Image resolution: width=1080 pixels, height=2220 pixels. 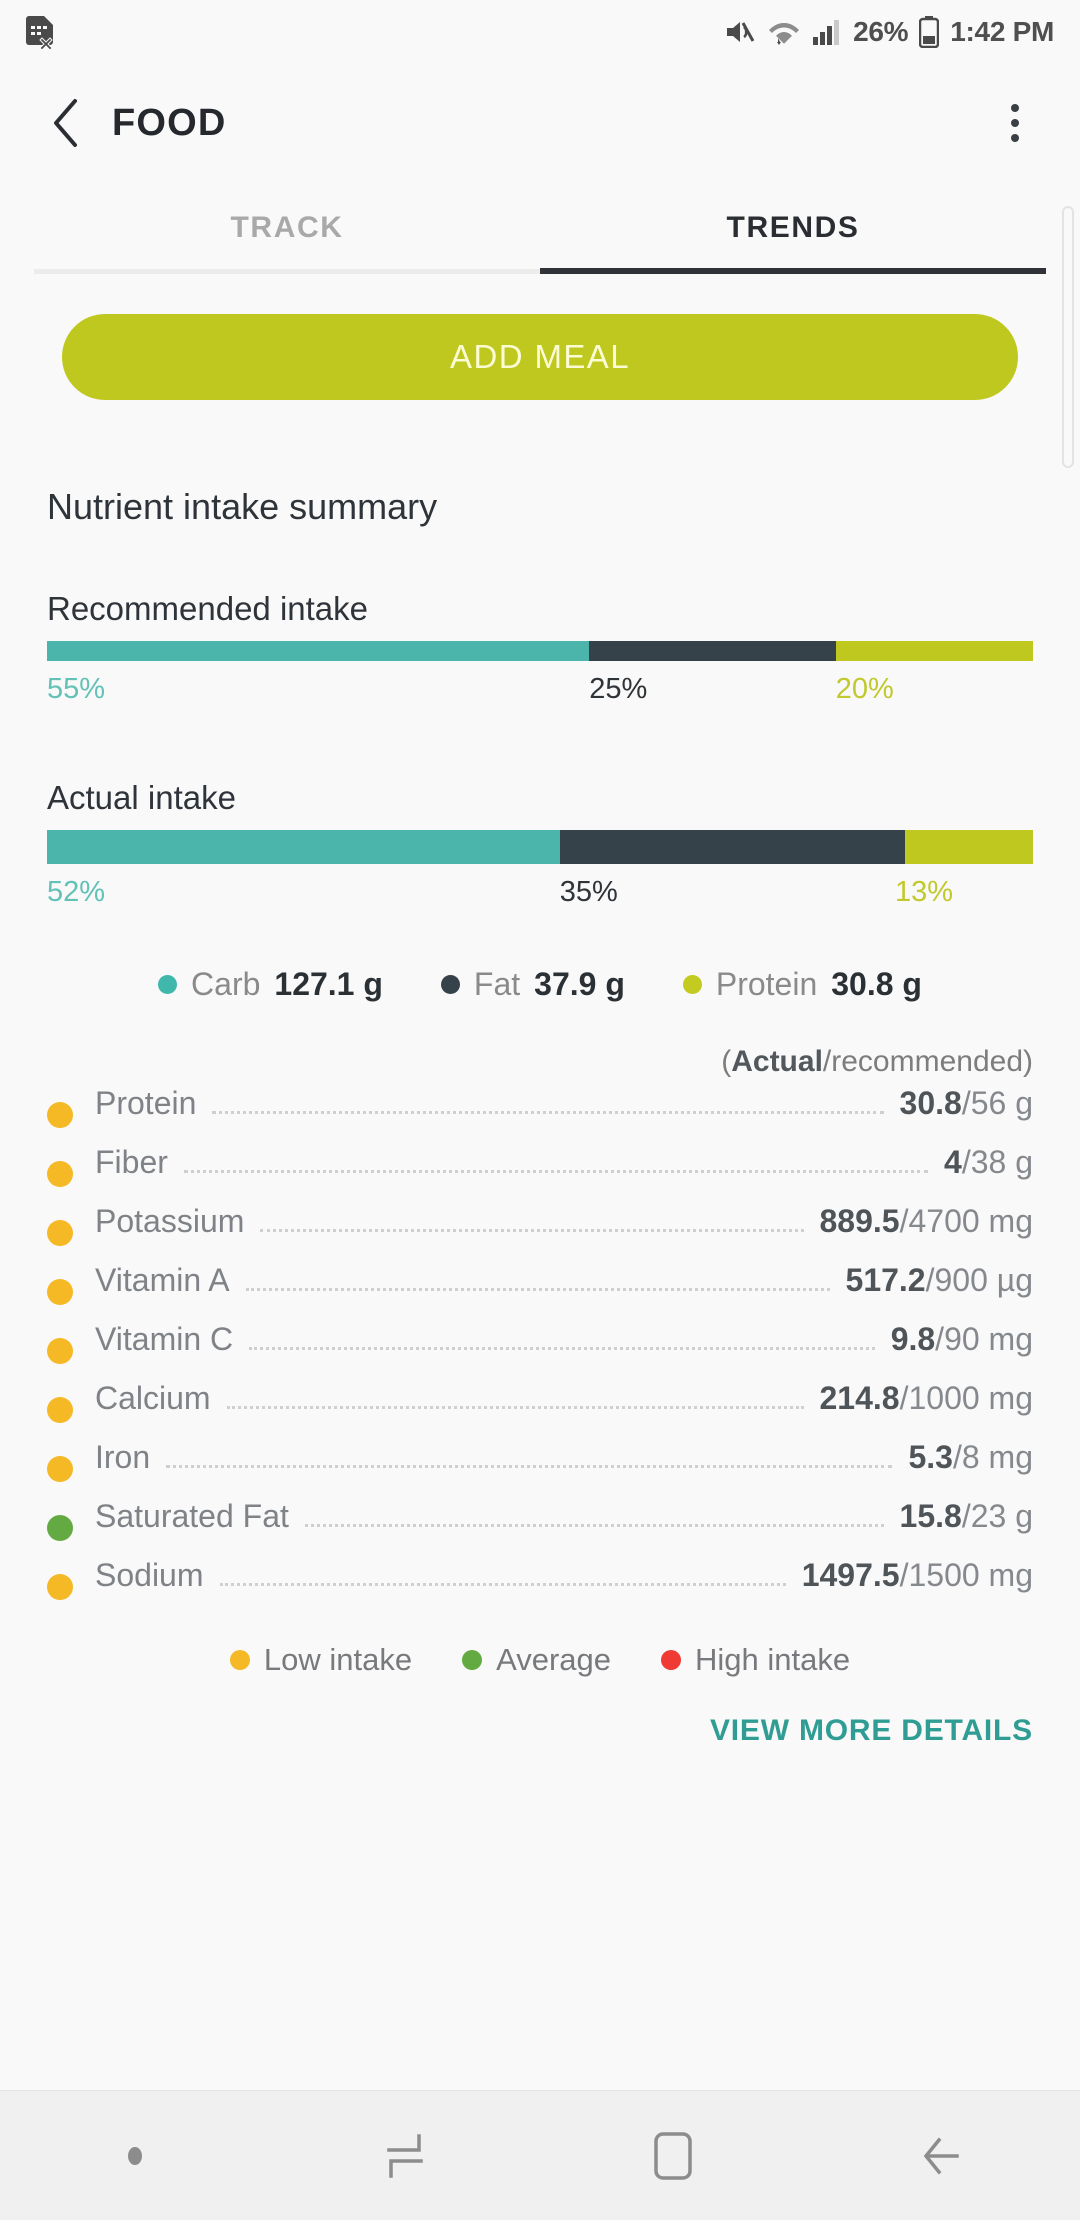 I want to click on nutrient-actual: 5.3, so click(x=930, y=1457).